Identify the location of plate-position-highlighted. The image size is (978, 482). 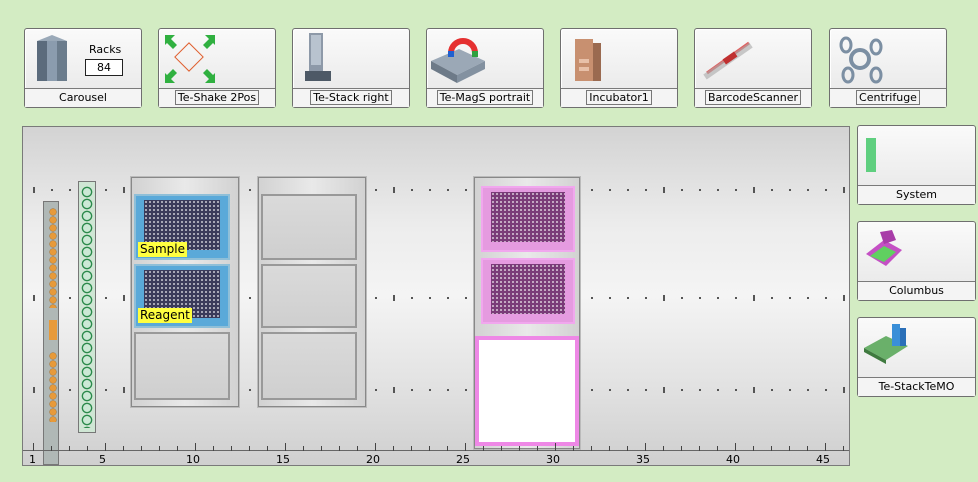
(527, 391).